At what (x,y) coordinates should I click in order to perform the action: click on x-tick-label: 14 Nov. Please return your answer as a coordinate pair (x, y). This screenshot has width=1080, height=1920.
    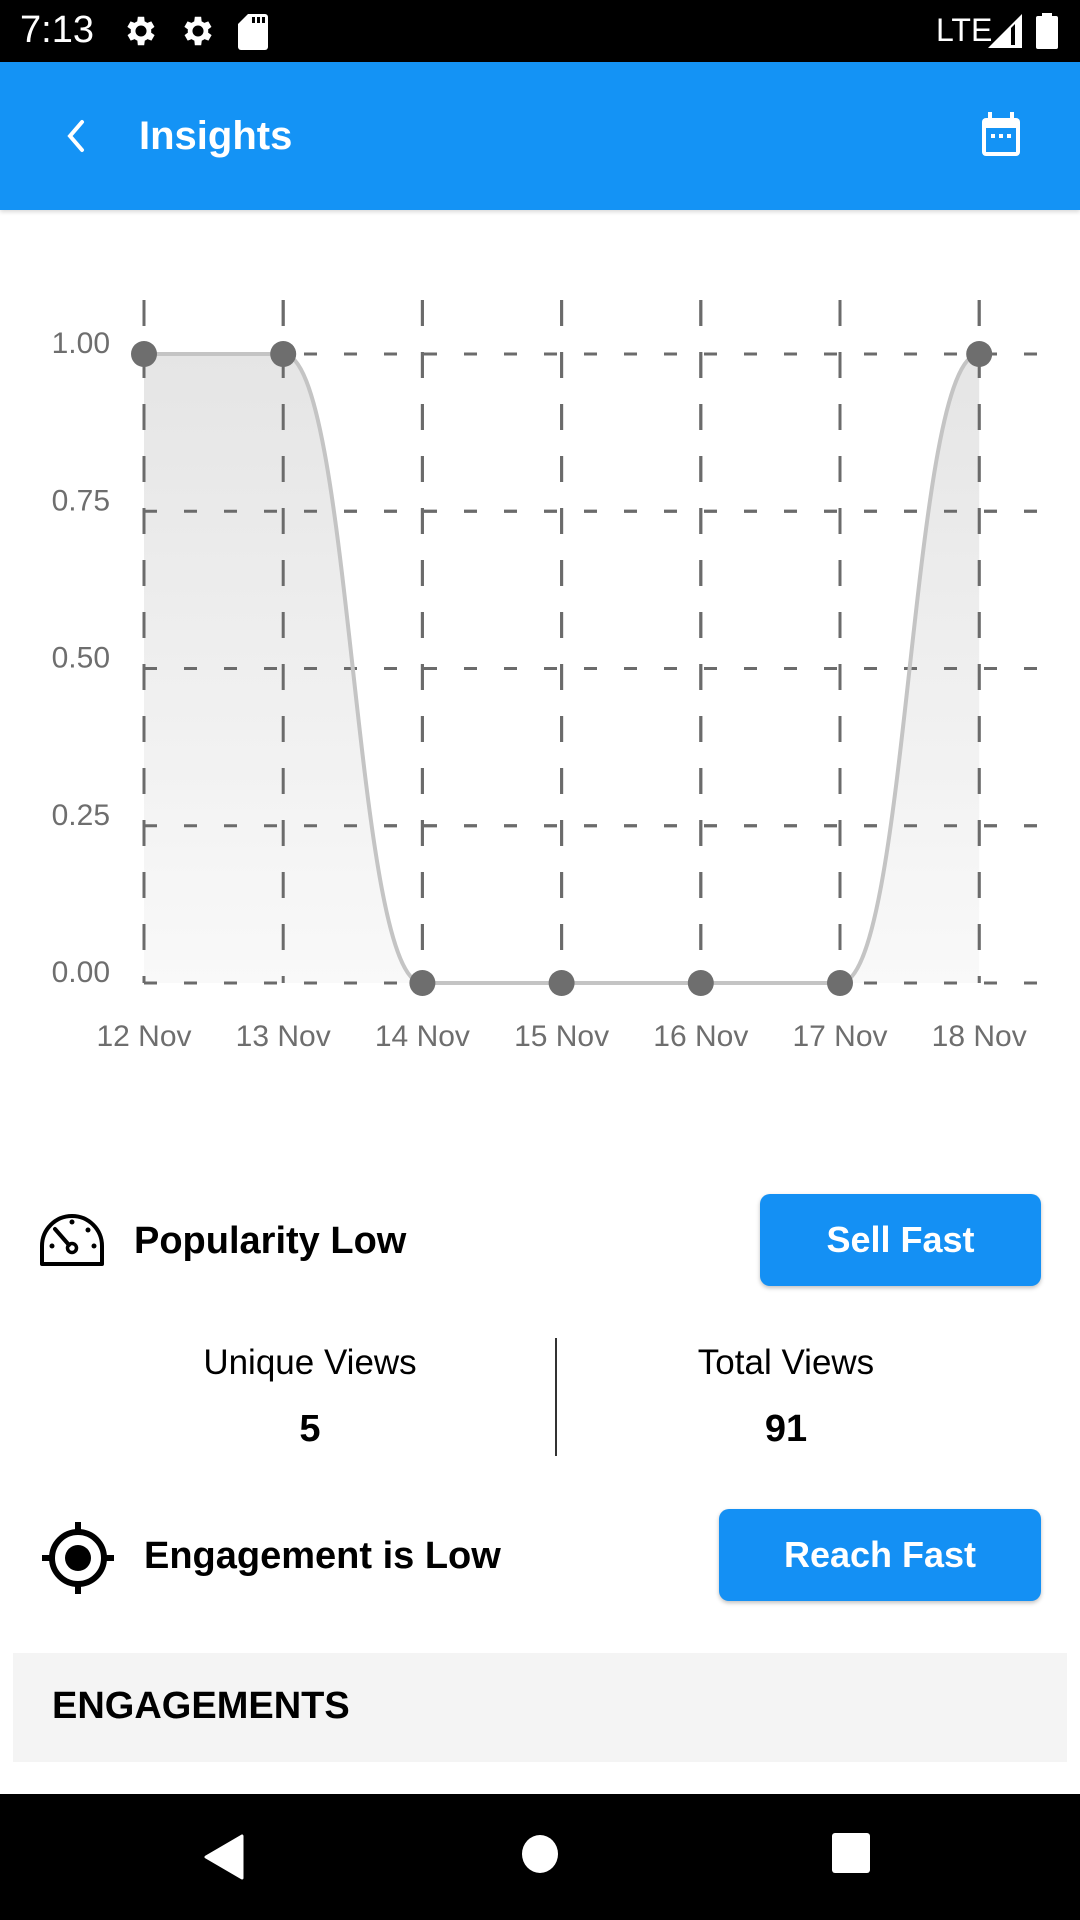
    Looking at the image, I should click on (422, 1036).